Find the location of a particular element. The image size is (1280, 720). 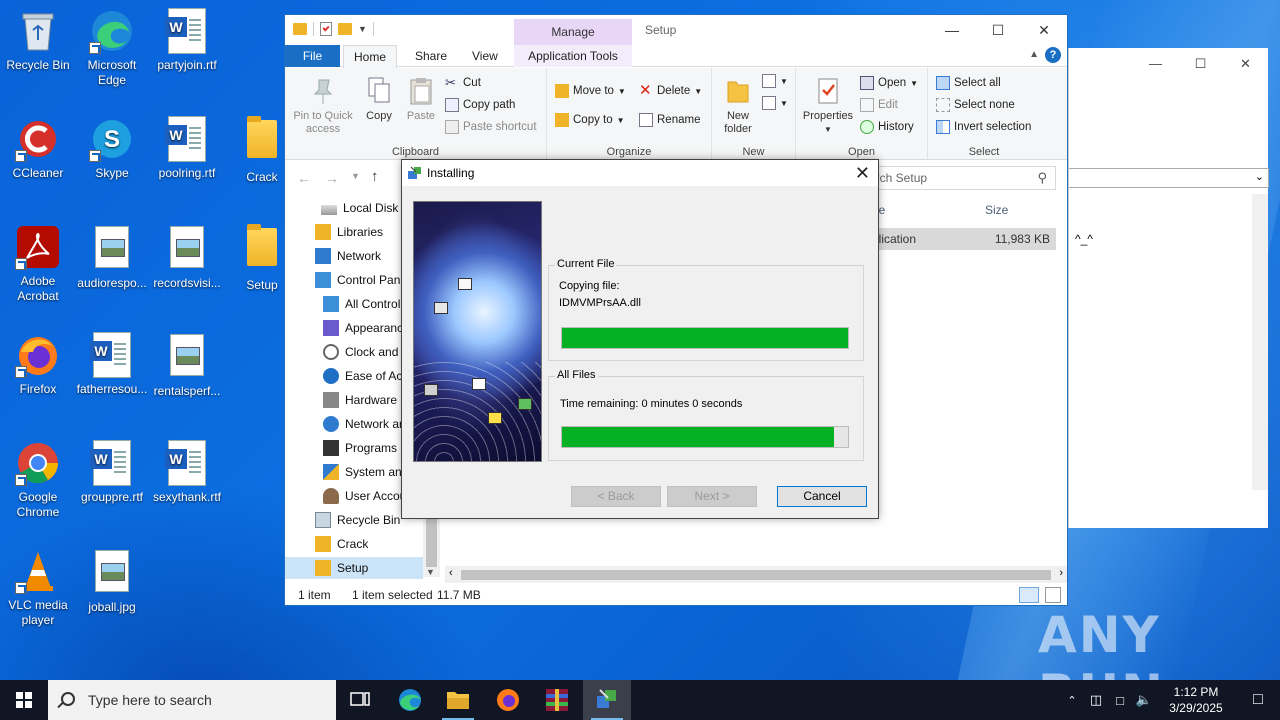

desktop-icon-partyjoin: W partyjoin.rtf is located at coordinates (187, 40).